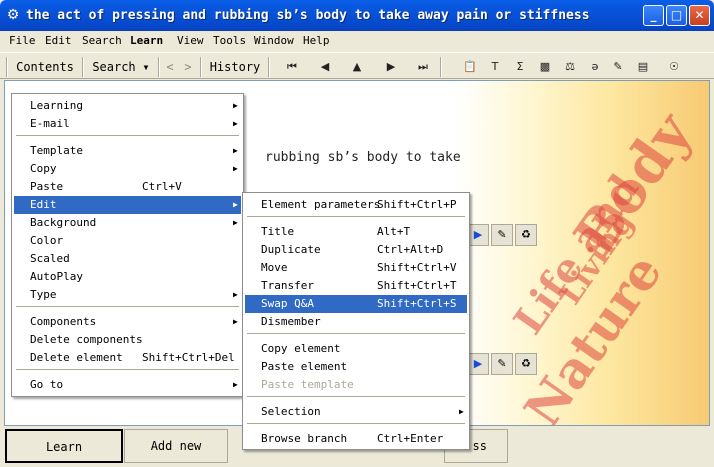 This screenshot has height=467, width=714. I want to click on next-icon: ▶, so click(391, 67).